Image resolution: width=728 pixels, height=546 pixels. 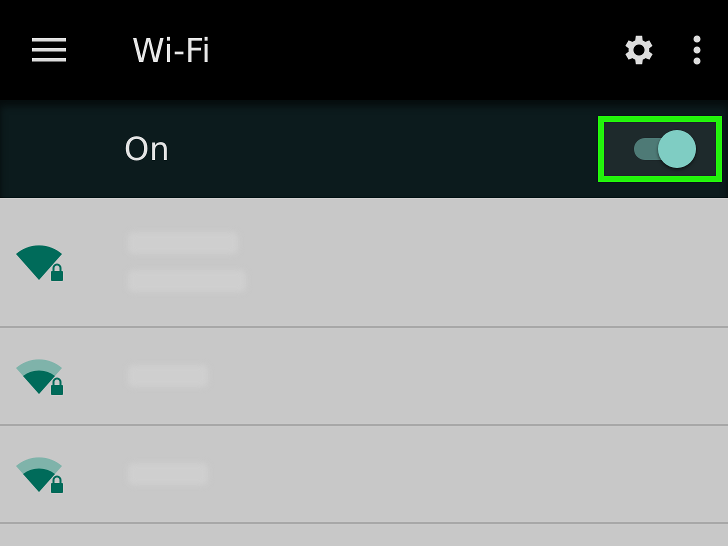 I want to click on switch-label: On, so click(x=147, y=149).